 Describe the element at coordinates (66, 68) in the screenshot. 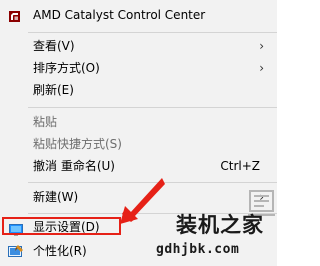

I see `menu-item-label: 排序方式(O)` at that location.